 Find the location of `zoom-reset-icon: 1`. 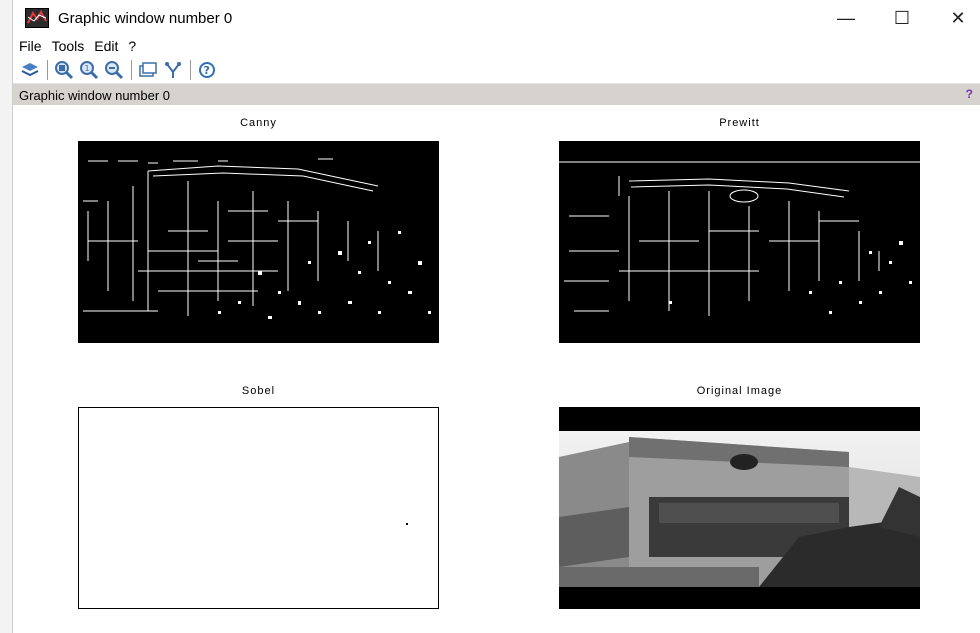

zoom-reset-icon: 1 is located at coordinates (89, 70).